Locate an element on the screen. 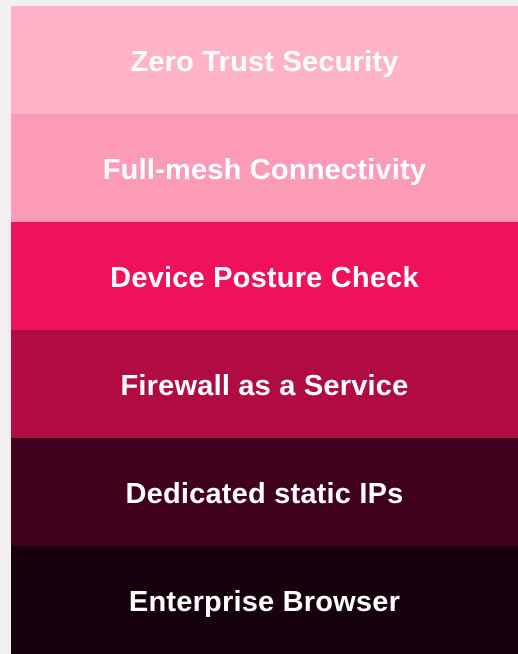  feature-label: Zero Trust Security is located at coordinates (264, 61).